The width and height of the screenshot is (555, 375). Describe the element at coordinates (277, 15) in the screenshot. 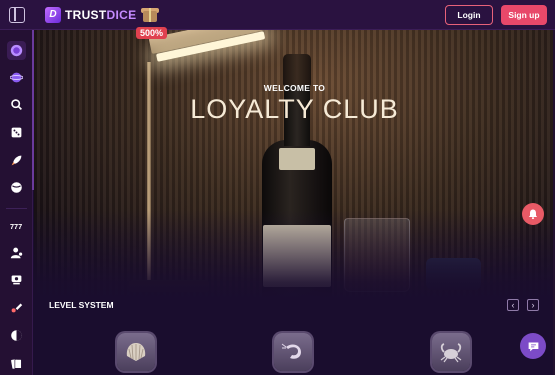

I see `top-bar: D TRUSTDICE Login Sign up` at that location.